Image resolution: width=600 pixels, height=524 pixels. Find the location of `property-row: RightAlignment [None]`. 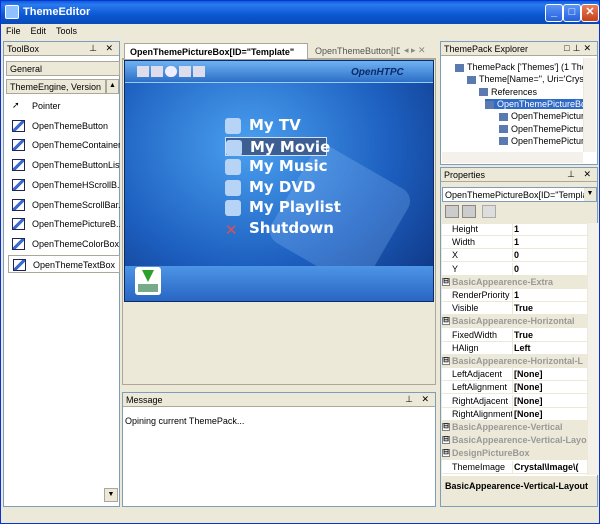

property-row: RightAlignment [None] is located at coordinates (514, 414).